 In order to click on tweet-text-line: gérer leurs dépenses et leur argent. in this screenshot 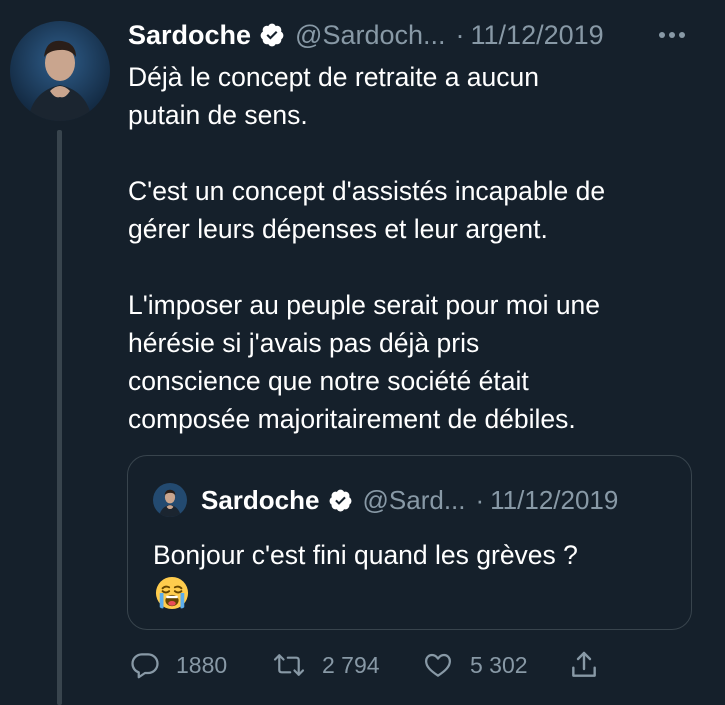, I will do `click(338, 229)`.